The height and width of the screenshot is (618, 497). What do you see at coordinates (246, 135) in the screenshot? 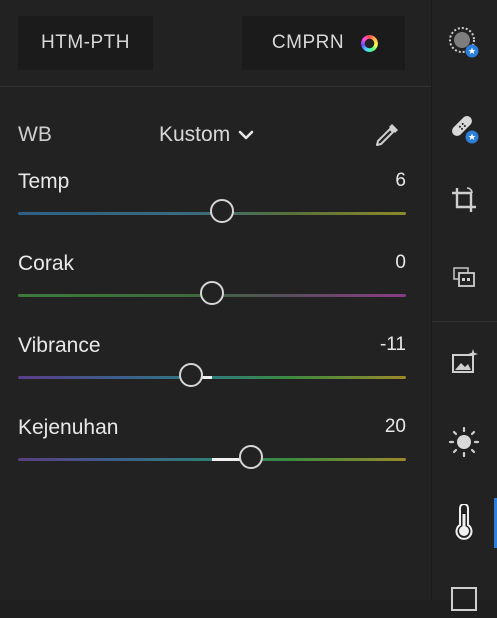
I see `chevron-down-icon` at bounding box center [246, 135].